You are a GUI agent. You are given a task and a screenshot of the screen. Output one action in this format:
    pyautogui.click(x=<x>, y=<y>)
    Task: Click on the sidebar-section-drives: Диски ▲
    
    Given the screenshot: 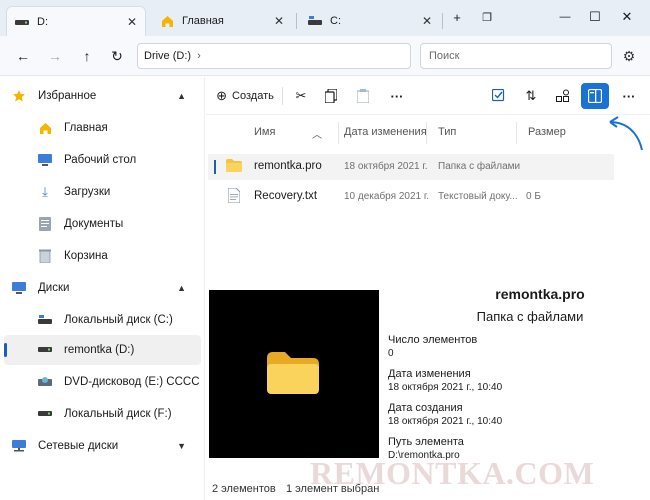 What is the action you would take?
    pyautogui.click(x=100, y=288)
    